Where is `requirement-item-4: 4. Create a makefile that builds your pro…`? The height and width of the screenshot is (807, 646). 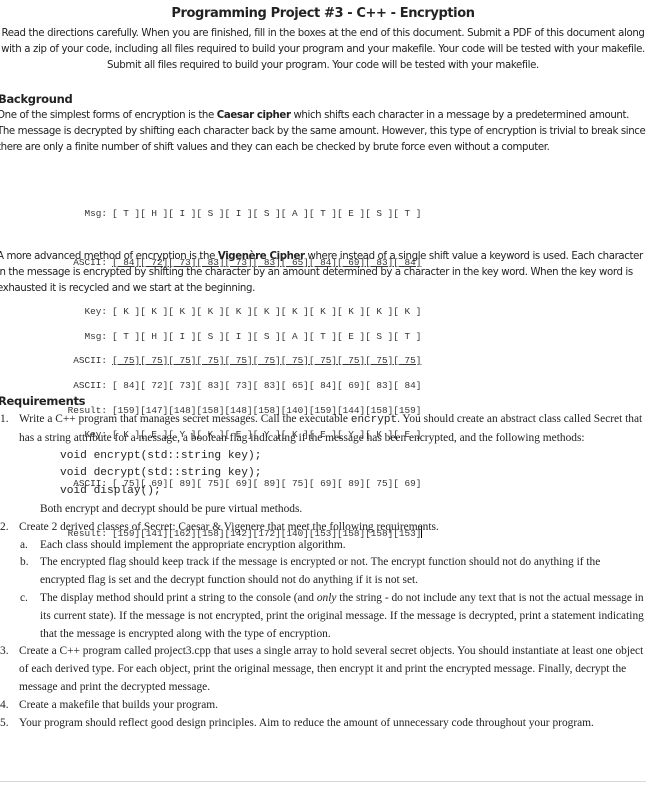 requirement-item-4: 4. Create a makefile that builds your pro… is located at coordinates (109, 704).